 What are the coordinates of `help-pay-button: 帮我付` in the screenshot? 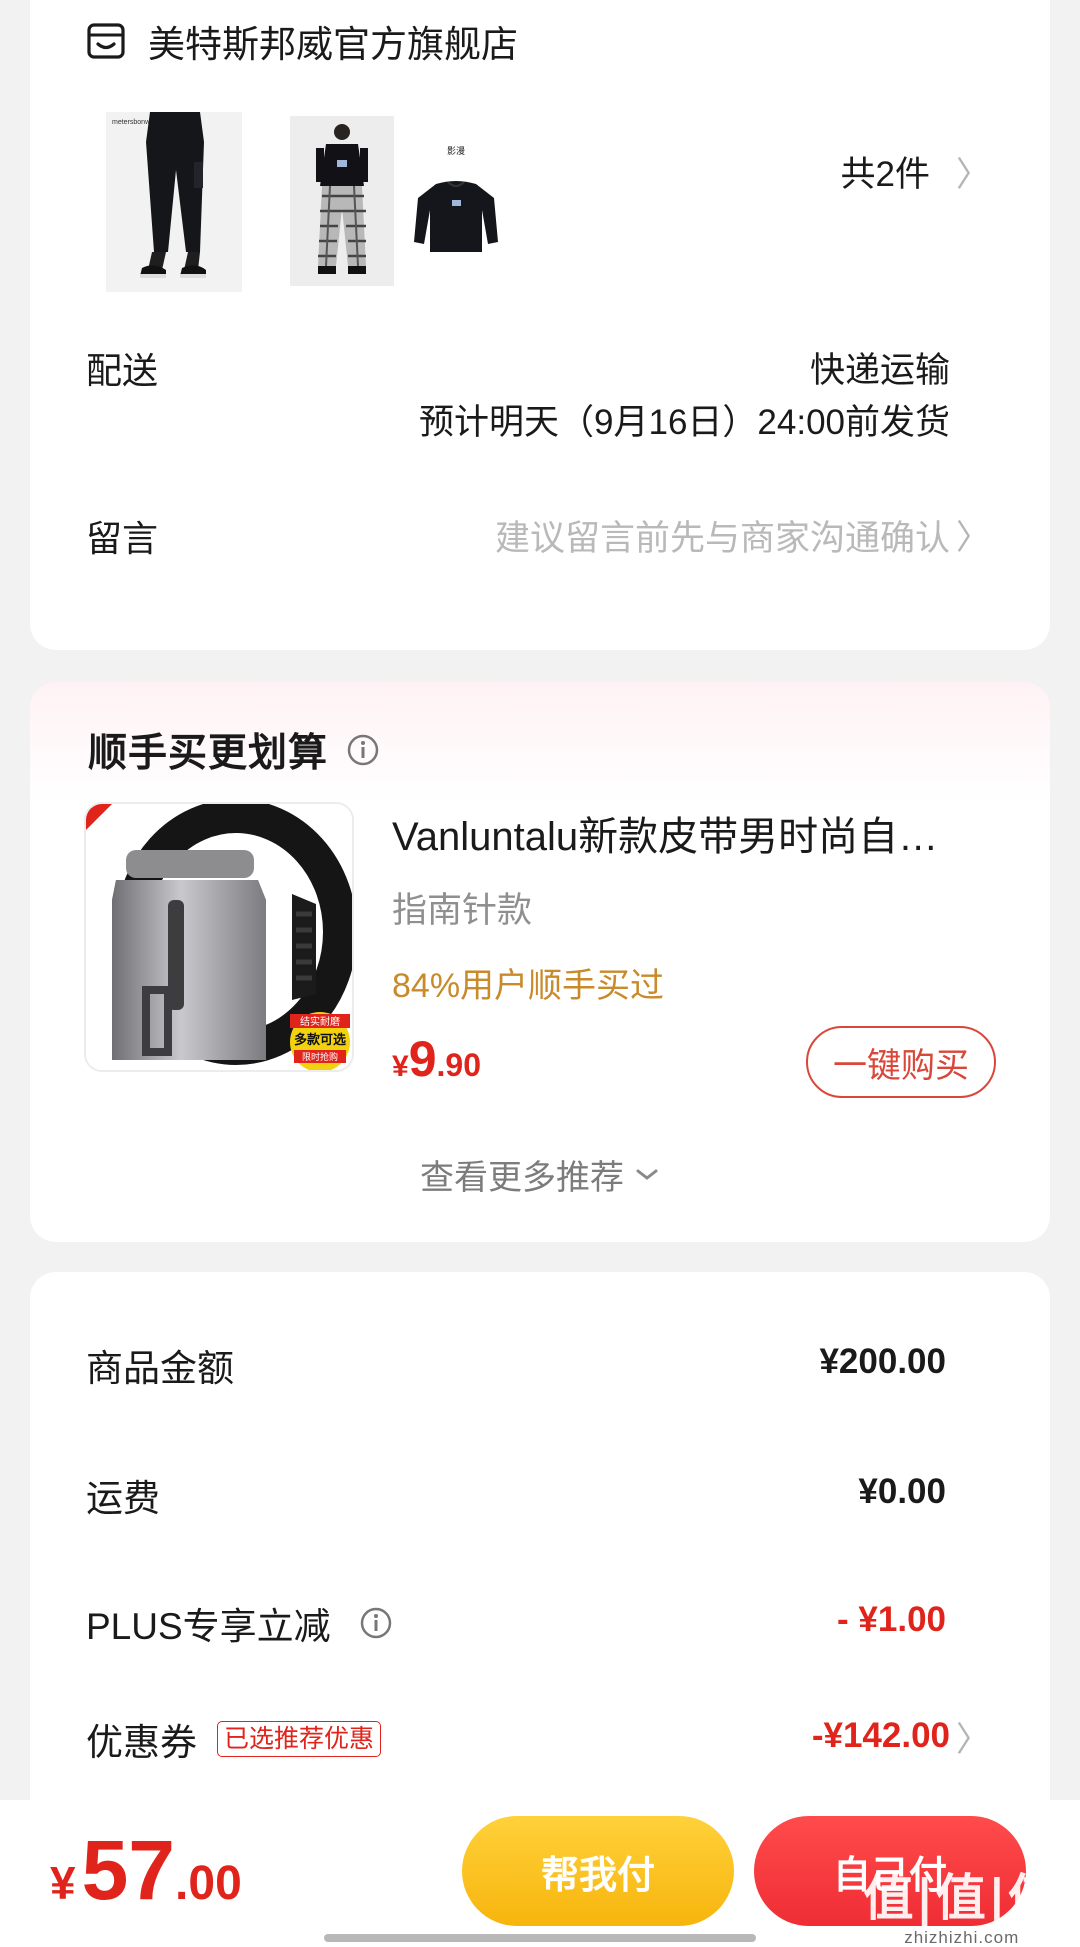 It's located at (598, 1871).